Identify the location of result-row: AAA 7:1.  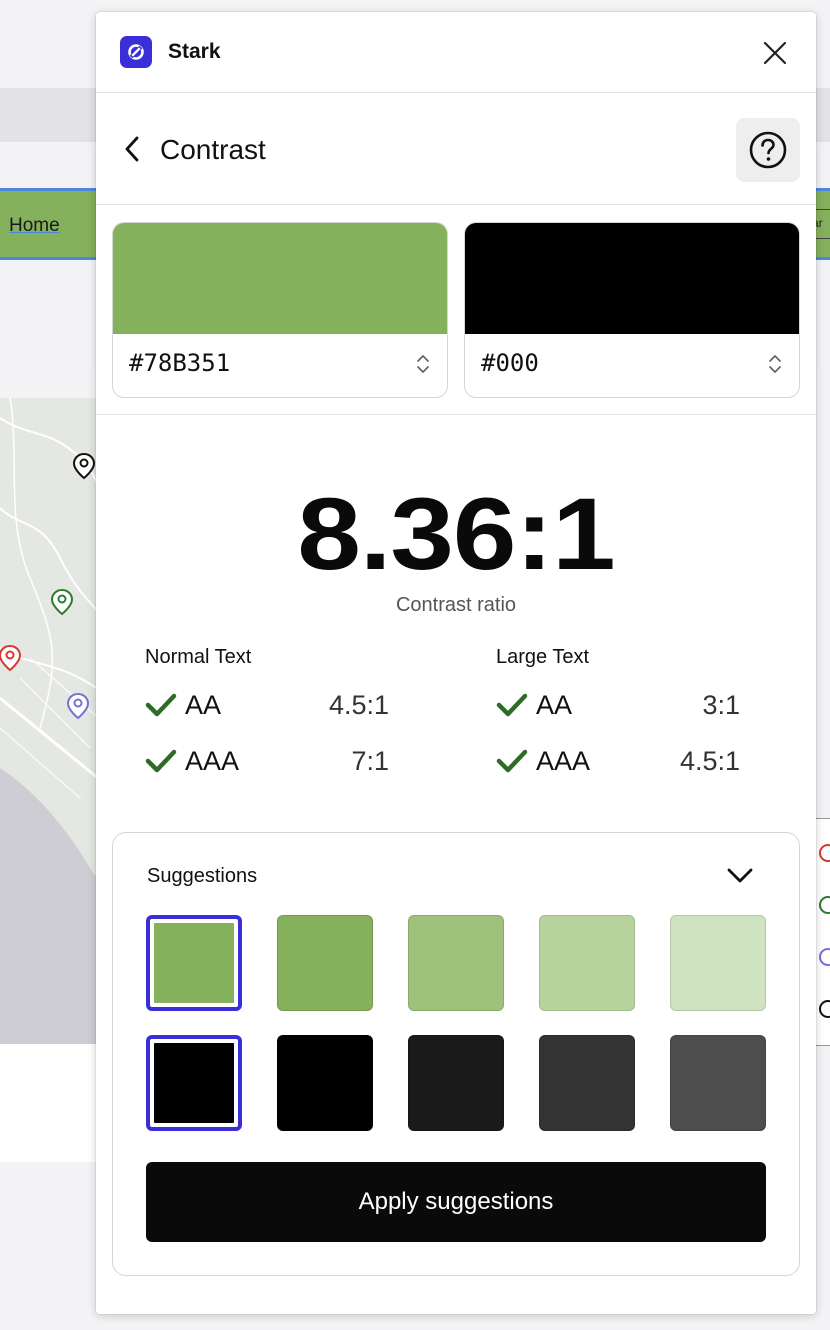
(267, 762).